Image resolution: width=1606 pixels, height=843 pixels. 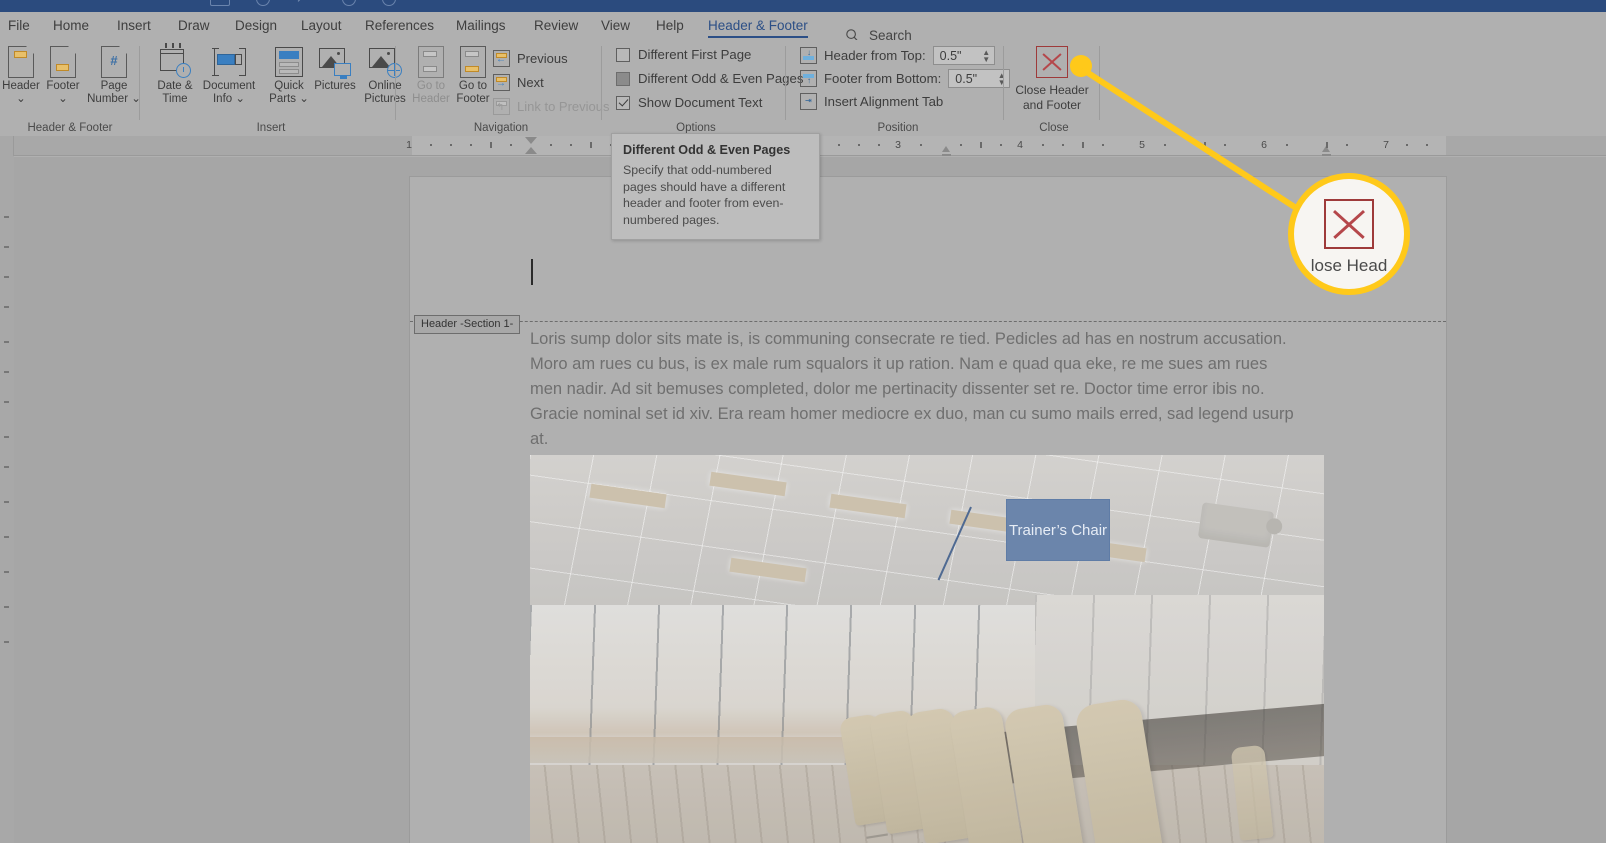 I want to click on checkbox-different-odd-even-pages: Different Odd & Even Pages, so click(x=709, y=78).